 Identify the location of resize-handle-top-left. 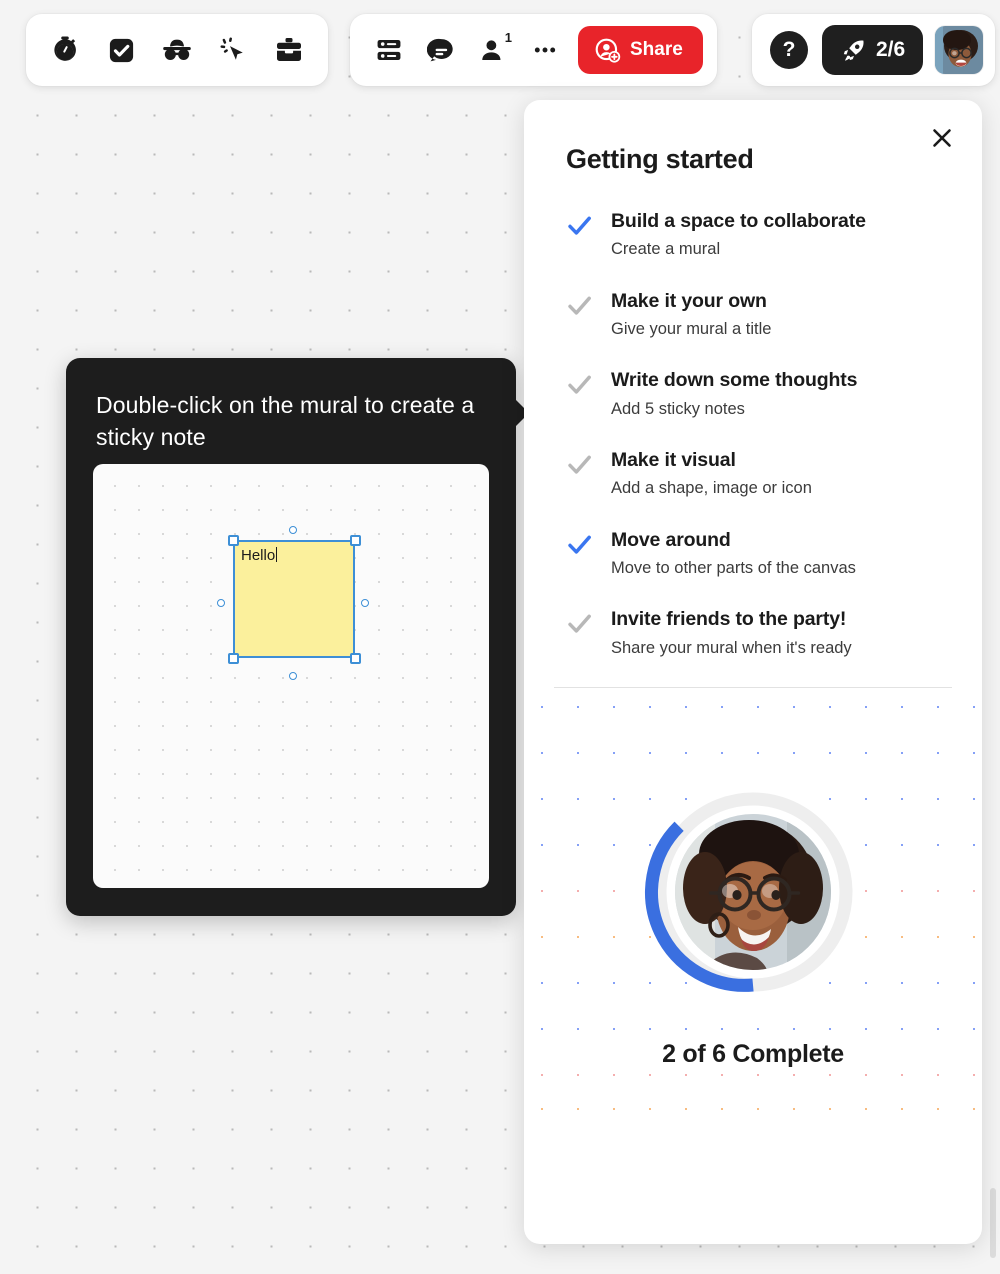
(233, 540).